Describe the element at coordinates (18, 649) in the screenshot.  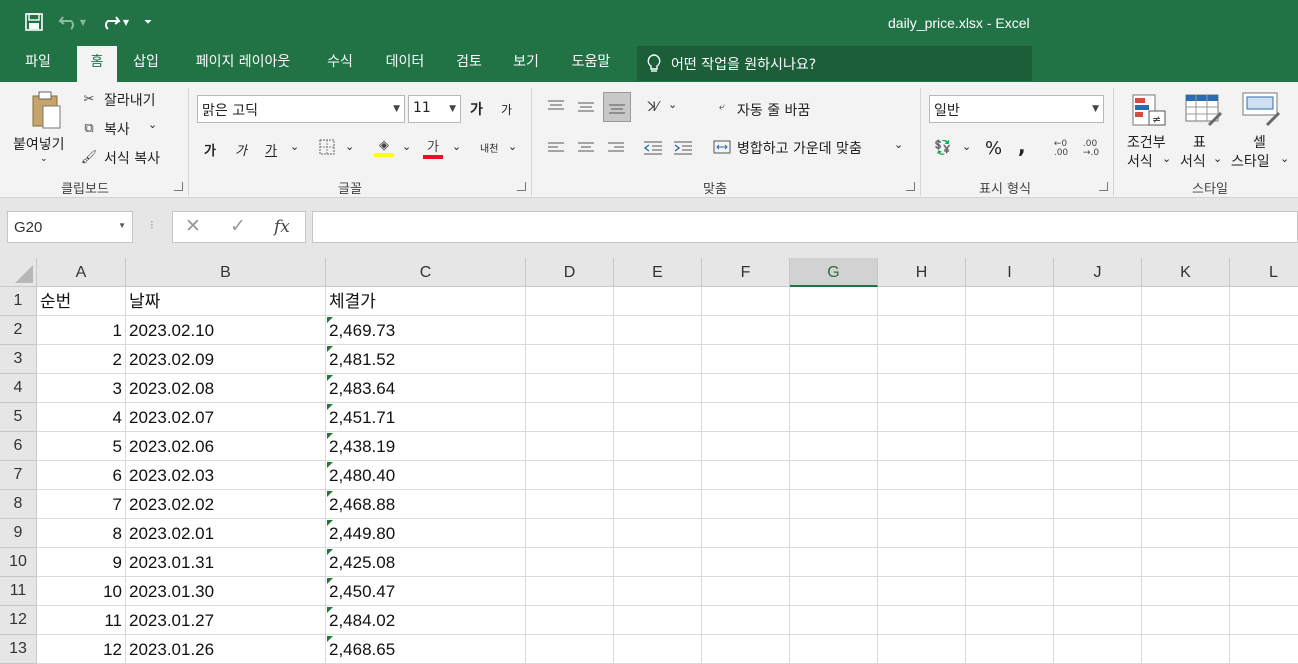
I see `row-header: 13` at that location.